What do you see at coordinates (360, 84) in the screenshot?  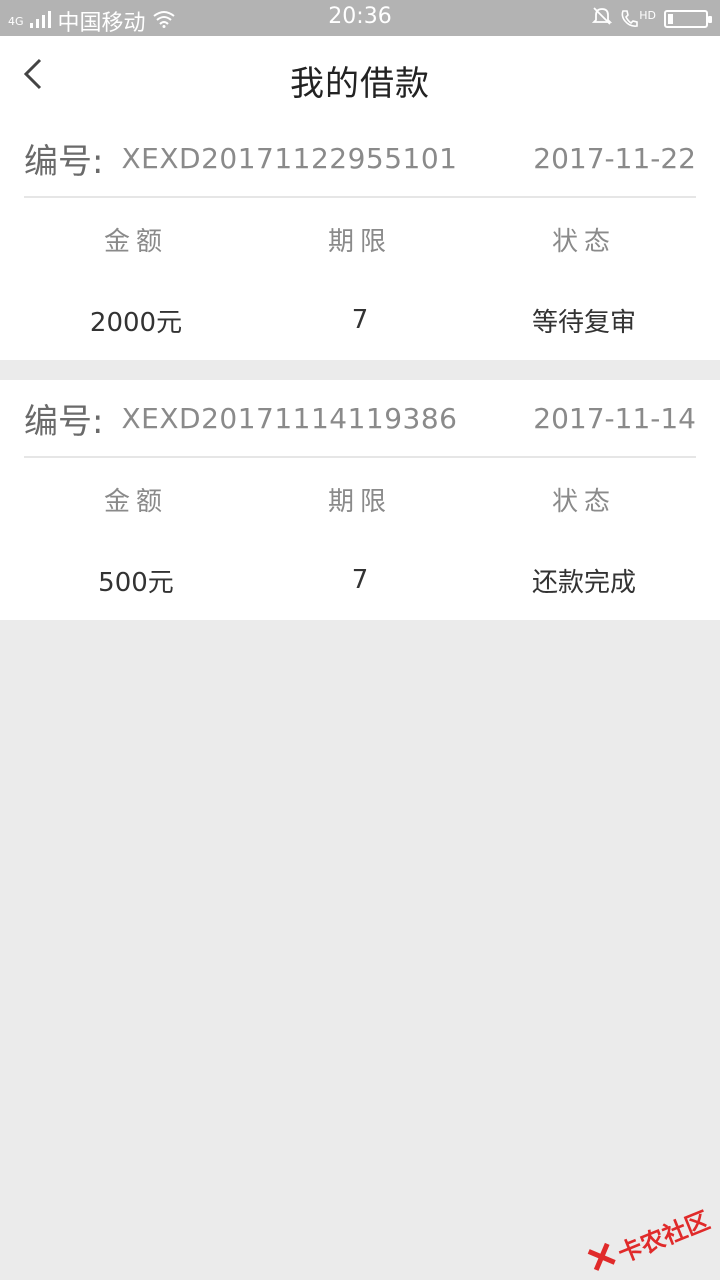 I see `page-title: 我的借款` at bounding box center [360, 84].